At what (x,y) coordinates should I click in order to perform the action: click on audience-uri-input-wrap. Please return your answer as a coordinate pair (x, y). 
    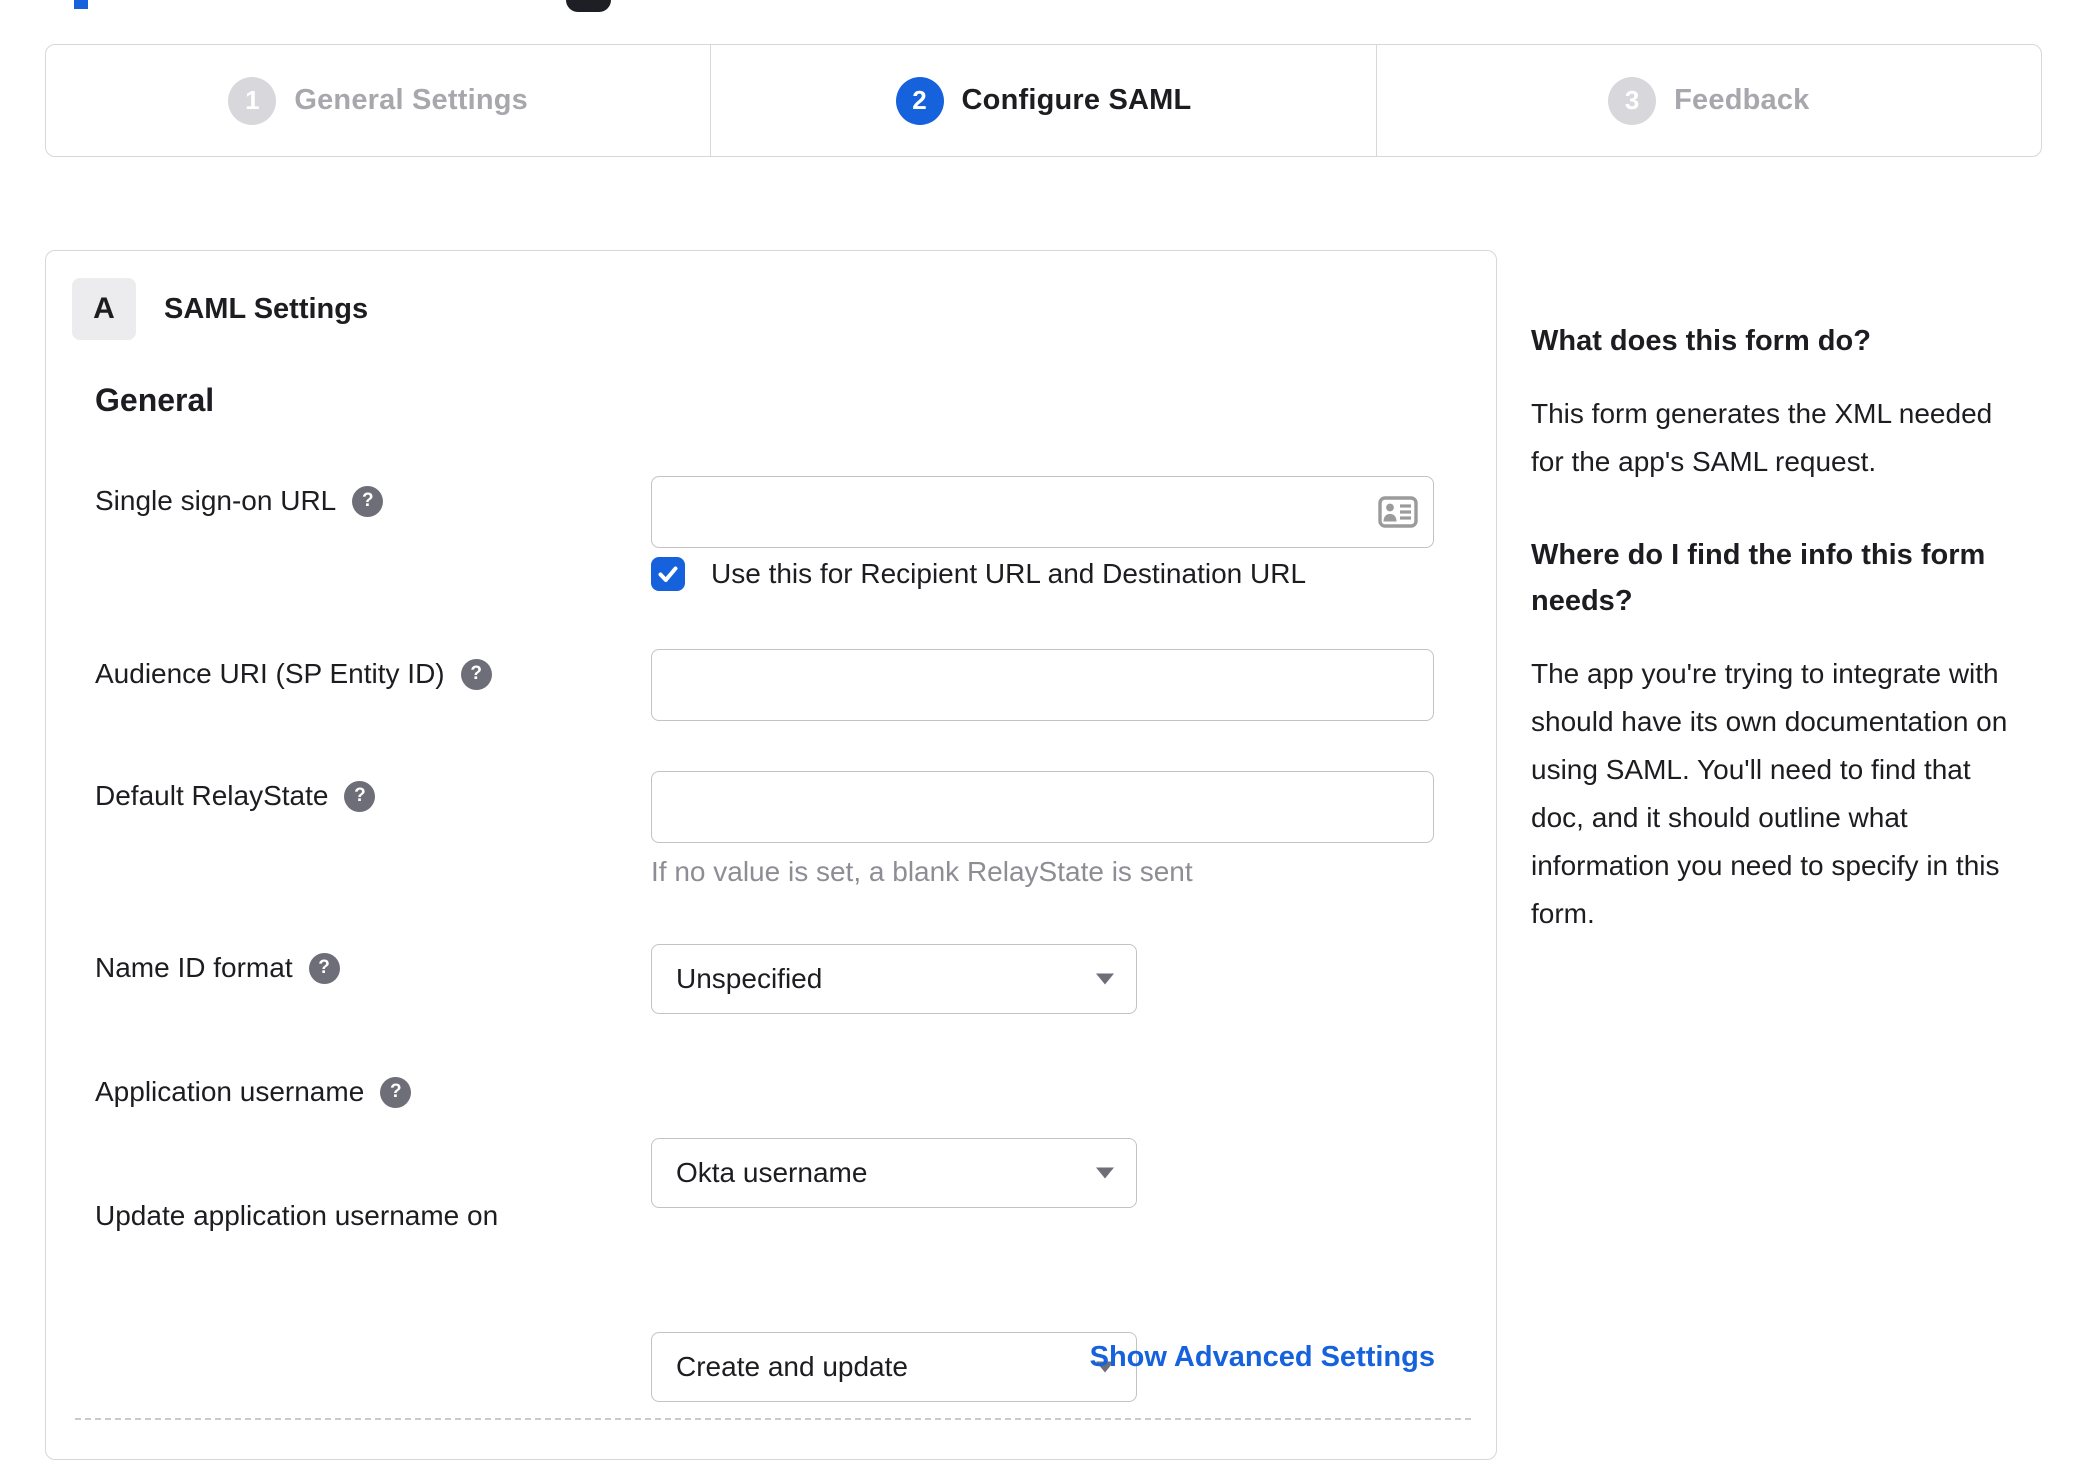
    Looking at the image, I should click on (1042, 685).